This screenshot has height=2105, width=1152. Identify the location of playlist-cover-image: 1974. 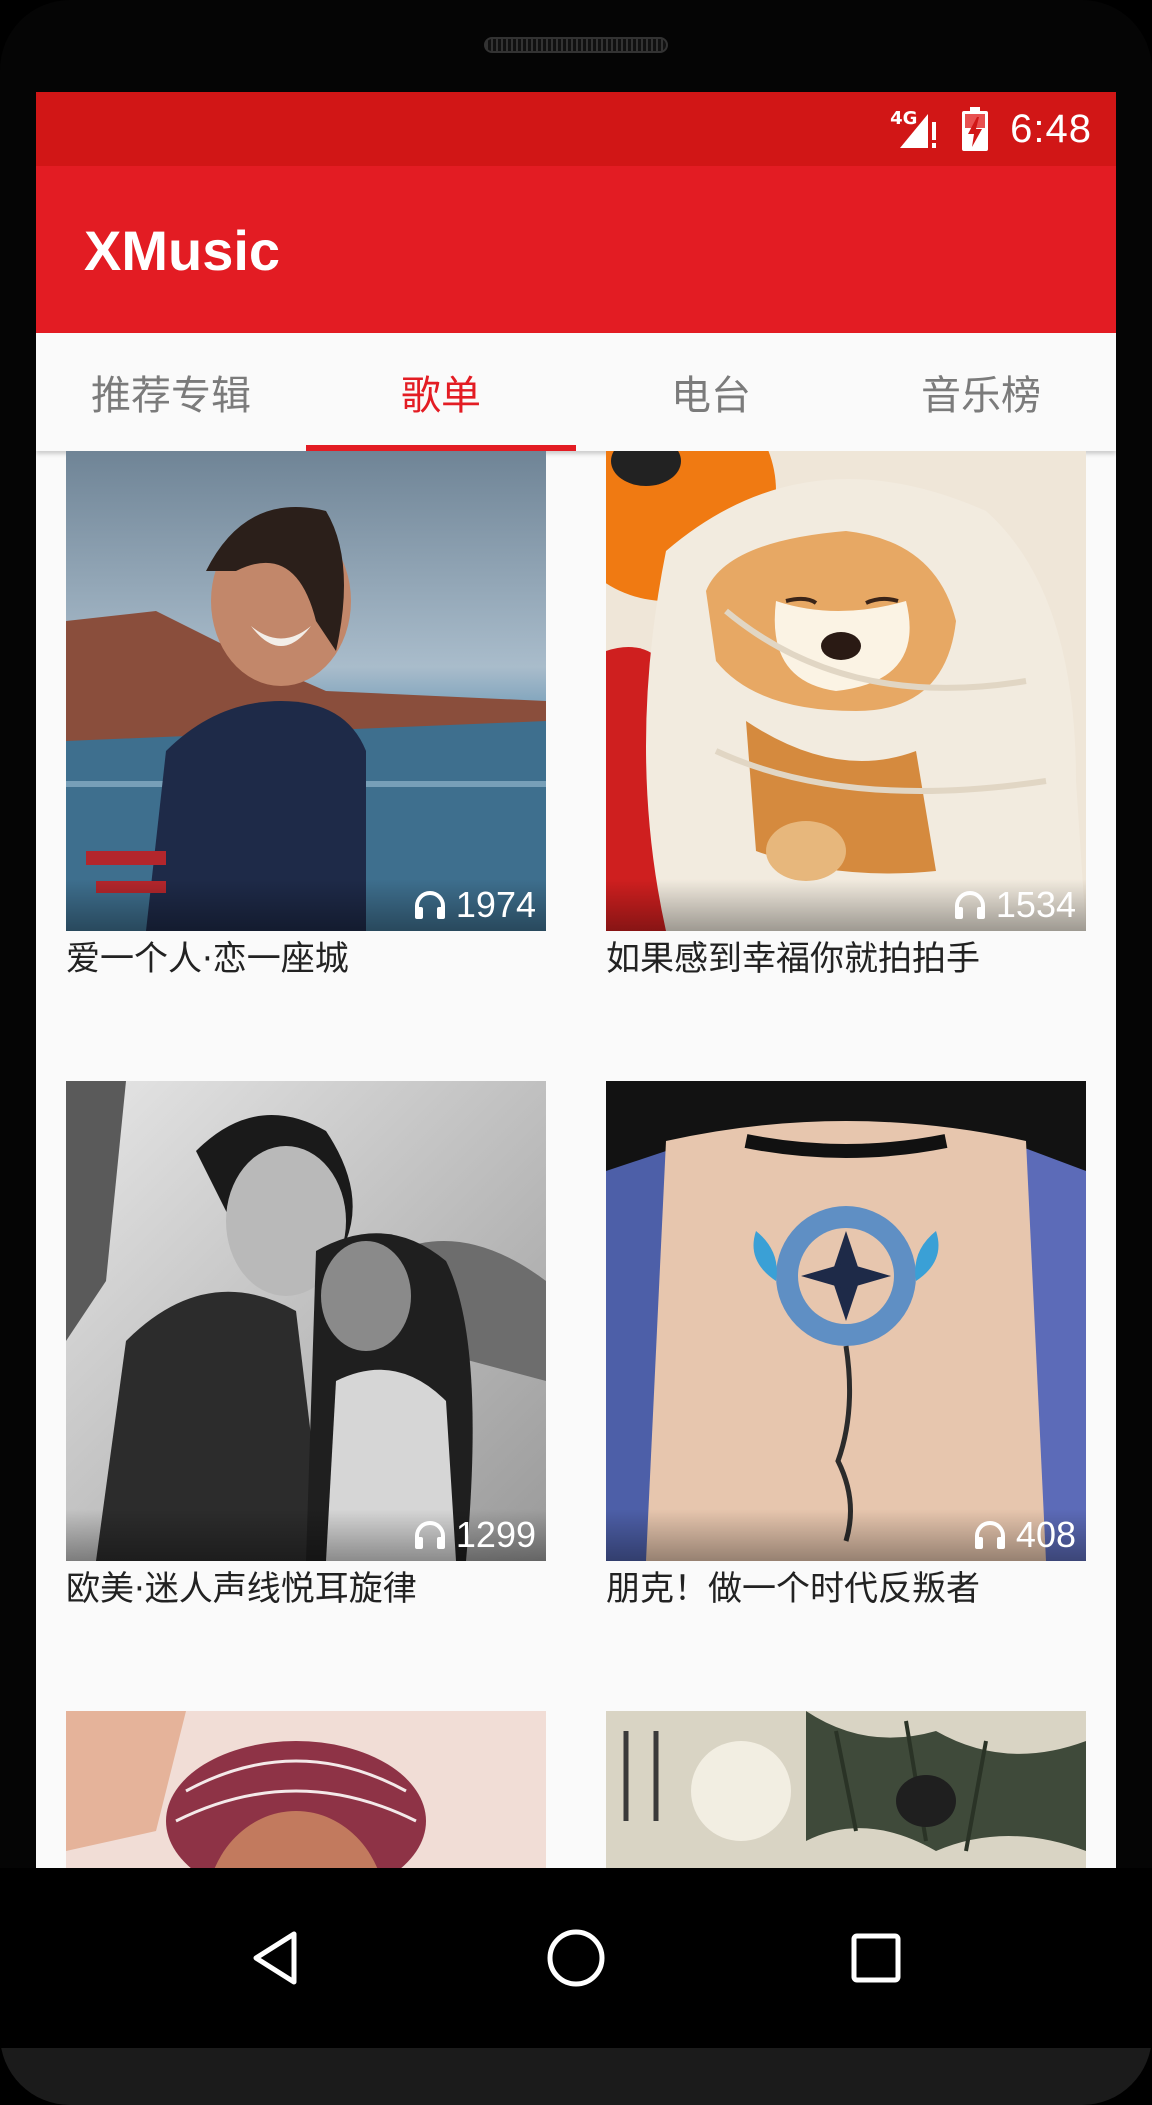
(306, 691).